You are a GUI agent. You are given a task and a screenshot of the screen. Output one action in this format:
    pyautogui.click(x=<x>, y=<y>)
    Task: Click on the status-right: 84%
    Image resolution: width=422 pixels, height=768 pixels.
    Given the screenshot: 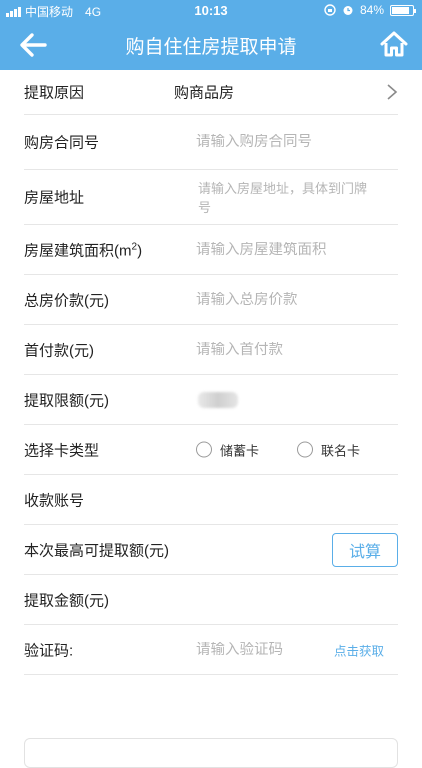 What is the action you would take?
    pyautogui.click(x=370, y=10)
    